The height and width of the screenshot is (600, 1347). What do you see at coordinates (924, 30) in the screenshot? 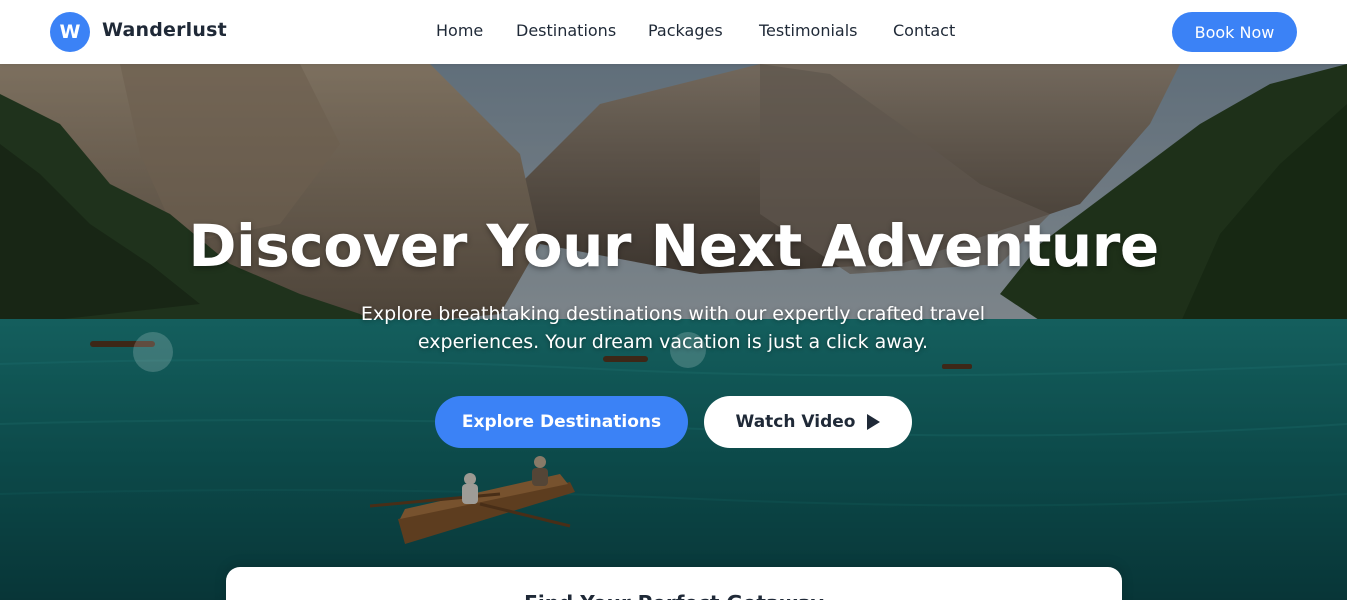
I see `nav-contact: Contact` at bounding box center [924, 30].